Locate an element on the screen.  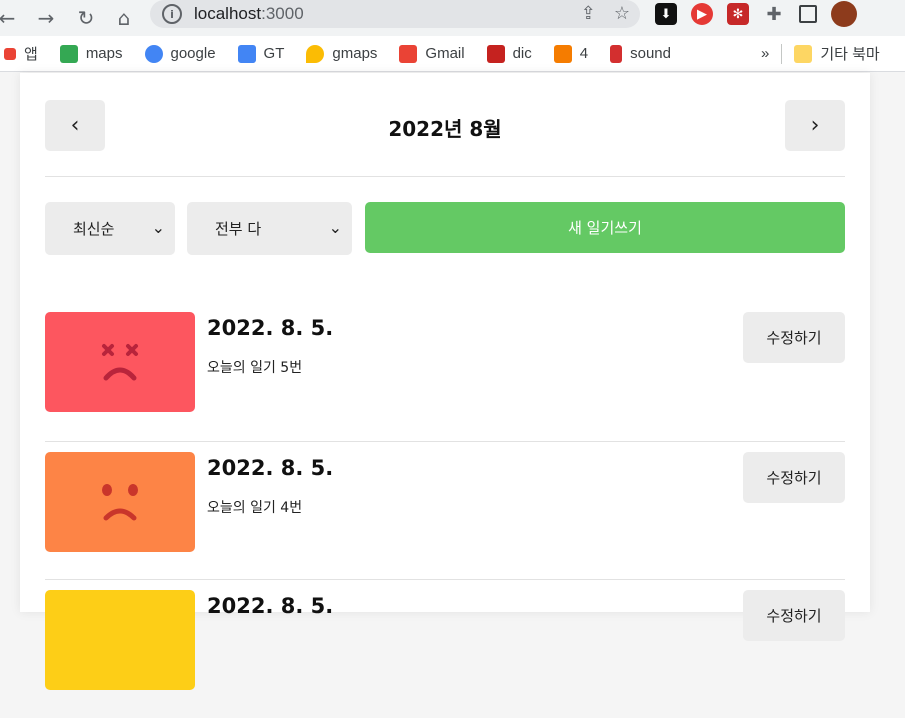
more-label: » is located at coordinates (765, 53).